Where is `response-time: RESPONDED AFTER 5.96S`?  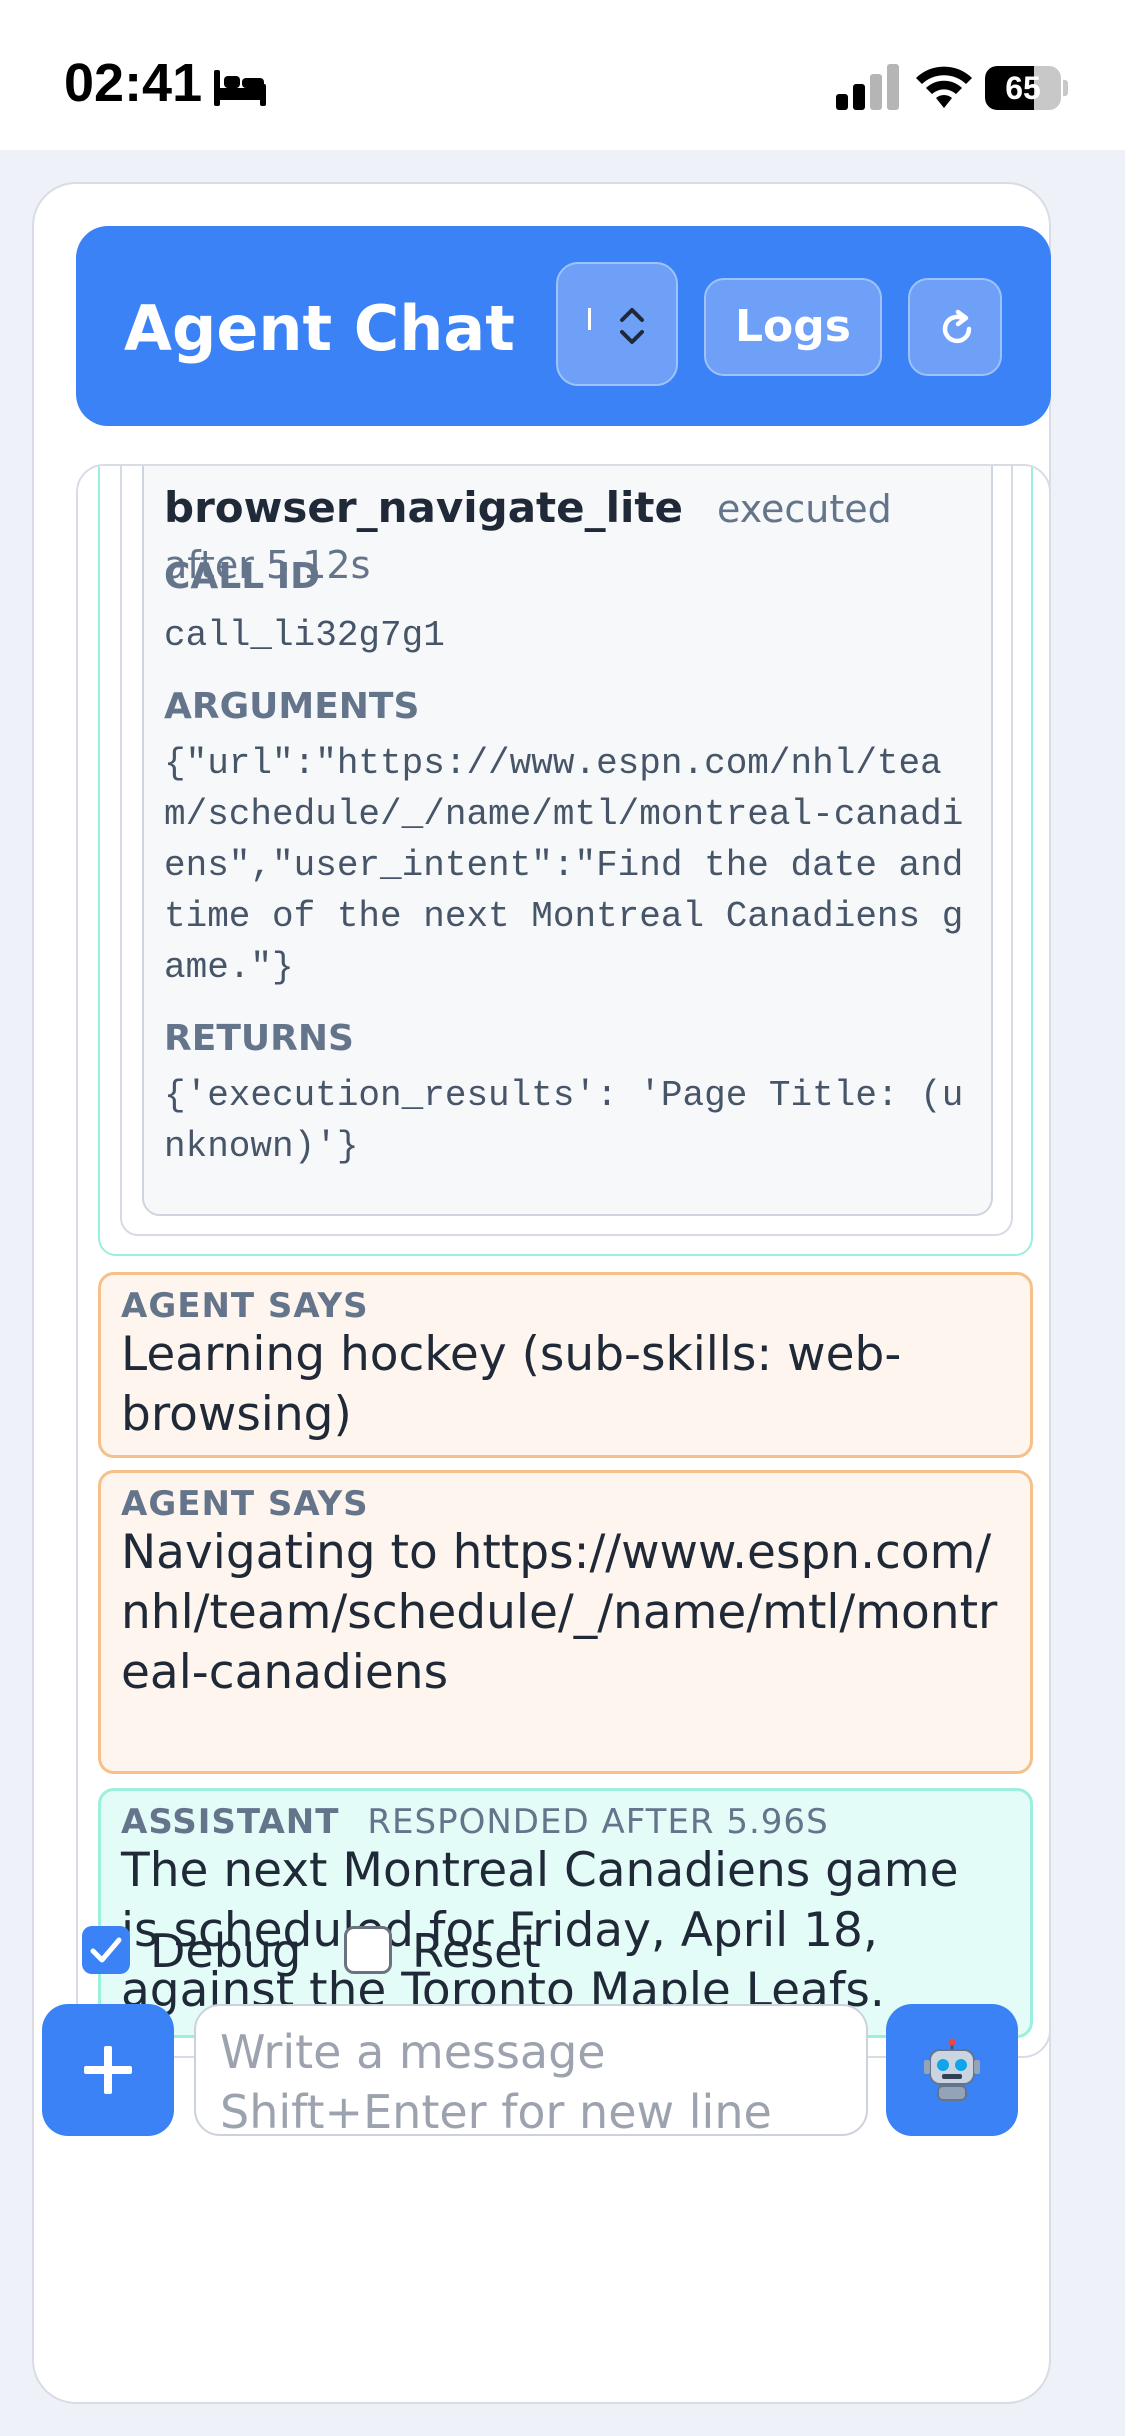 response-time: RESPONDED AFTER 5.96S is located at coordinates (598, 1822).